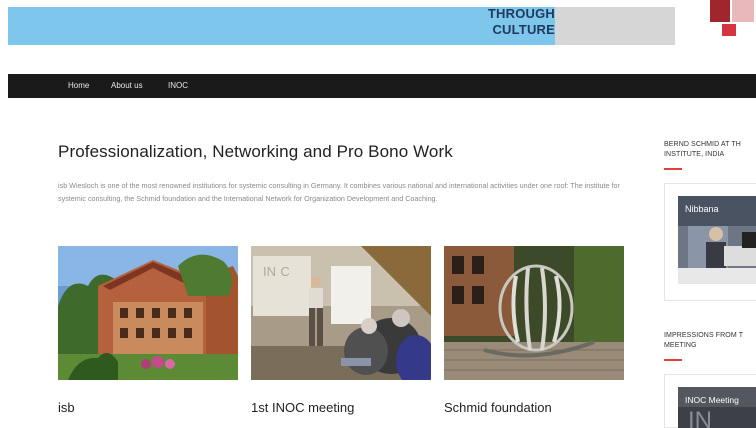 This screenshot has width=756, height=428. What do you see at coordinates (523, 29) in the screenshot?
I see `banner-tagline-line2: CULTURE` at bounding box center [523, 29].